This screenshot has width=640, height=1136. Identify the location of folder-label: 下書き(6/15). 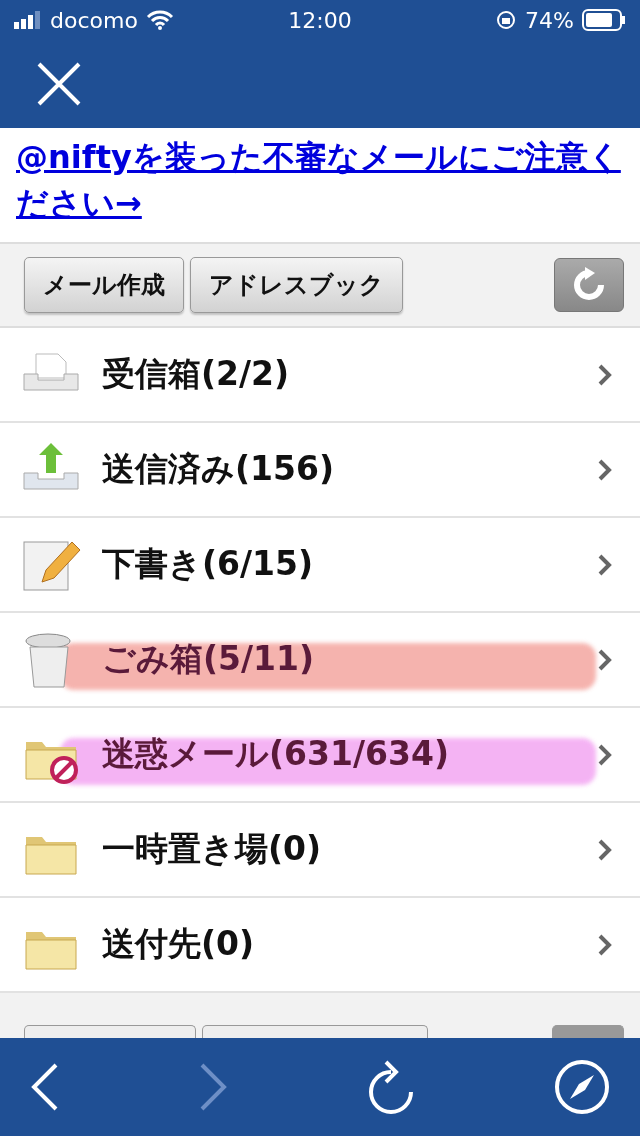
(208, 564).